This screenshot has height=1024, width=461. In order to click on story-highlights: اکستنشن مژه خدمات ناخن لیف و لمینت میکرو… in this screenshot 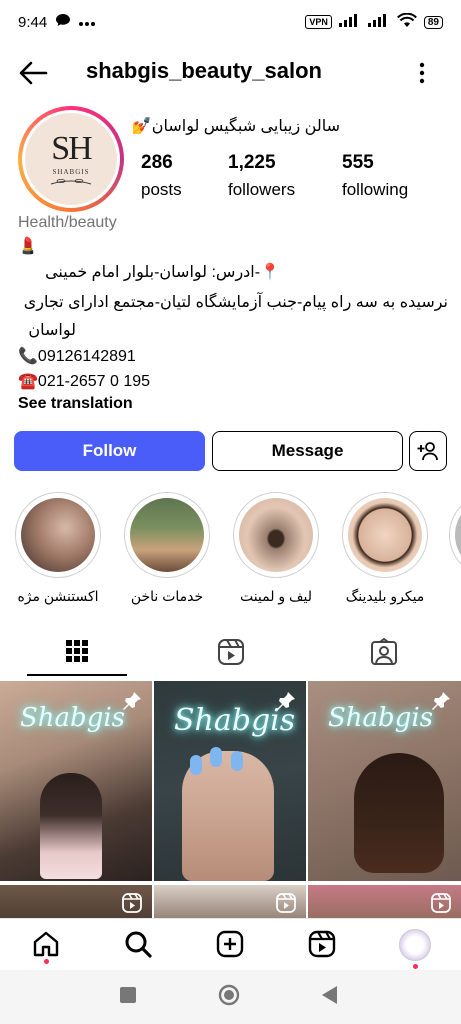, I will do `click(230, 552)`.